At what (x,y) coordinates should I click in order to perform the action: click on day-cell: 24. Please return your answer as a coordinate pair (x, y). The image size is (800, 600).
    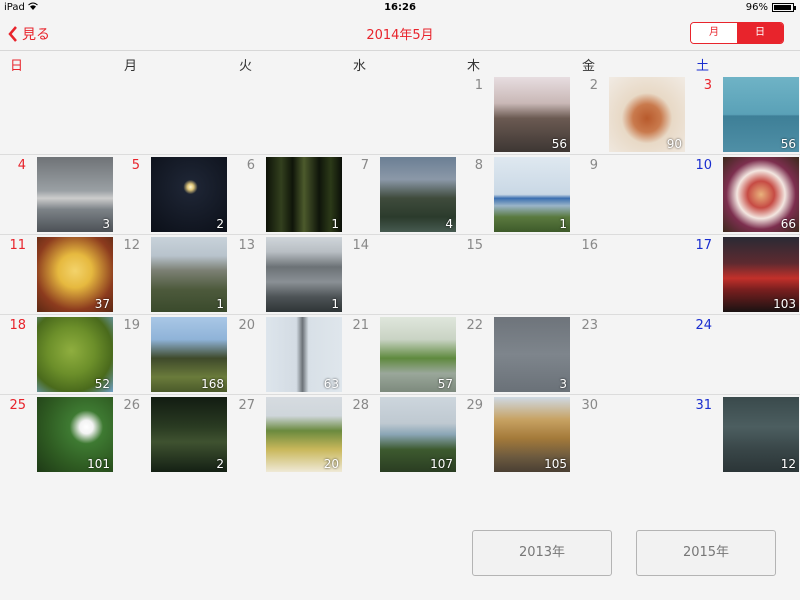
    Looking at the image, I should click on (743, 354).